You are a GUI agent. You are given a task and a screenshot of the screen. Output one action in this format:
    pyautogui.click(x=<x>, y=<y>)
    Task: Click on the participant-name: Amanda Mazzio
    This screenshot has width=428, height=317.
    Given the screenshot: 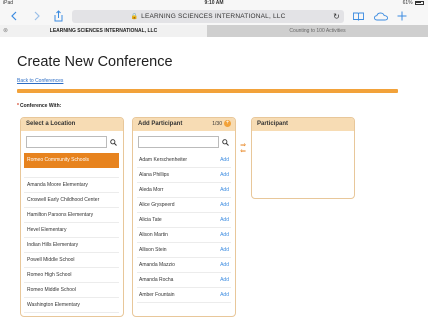 What is the action you would take?
    pyautogui.click(x=157, y=265)
    